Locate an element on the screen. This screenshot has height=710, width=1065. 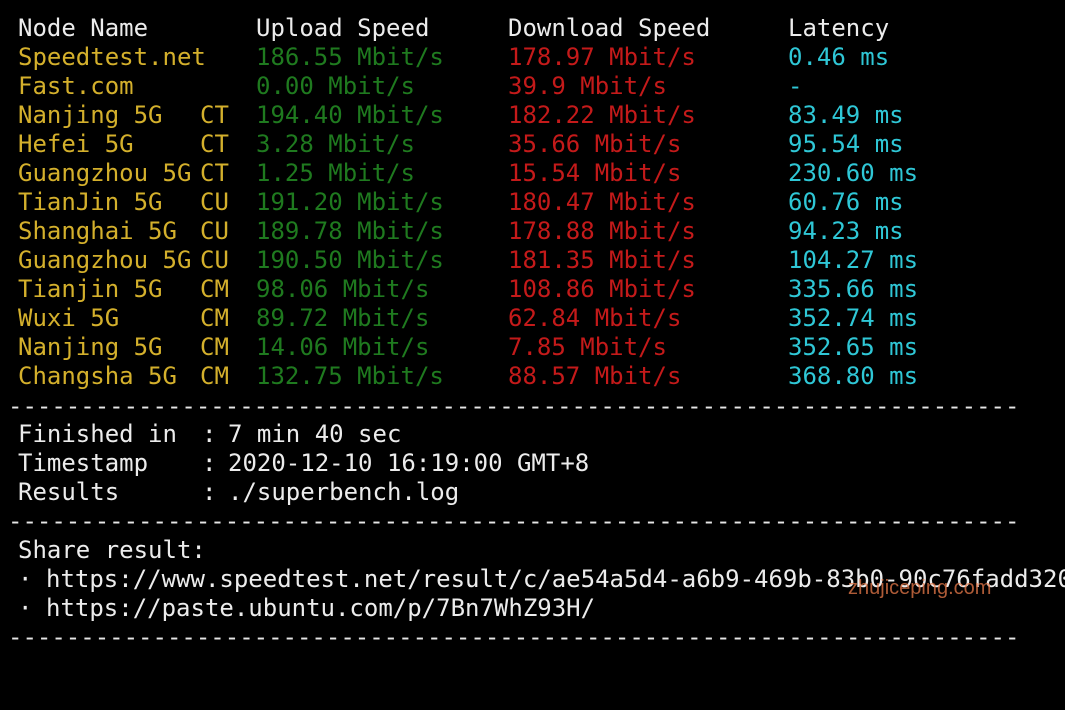
latency-cell: 230.60 ms is located at coordinates (853, 173).